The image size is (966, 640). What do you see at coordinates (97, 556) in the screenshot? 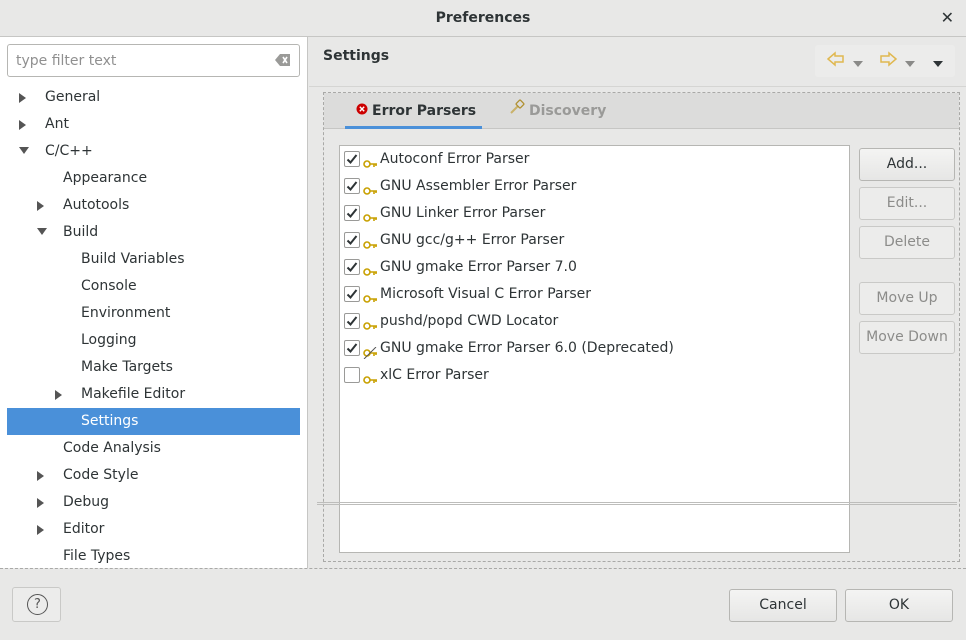
I see `tree-item-label: File Types` at bounding box center [97, 556].